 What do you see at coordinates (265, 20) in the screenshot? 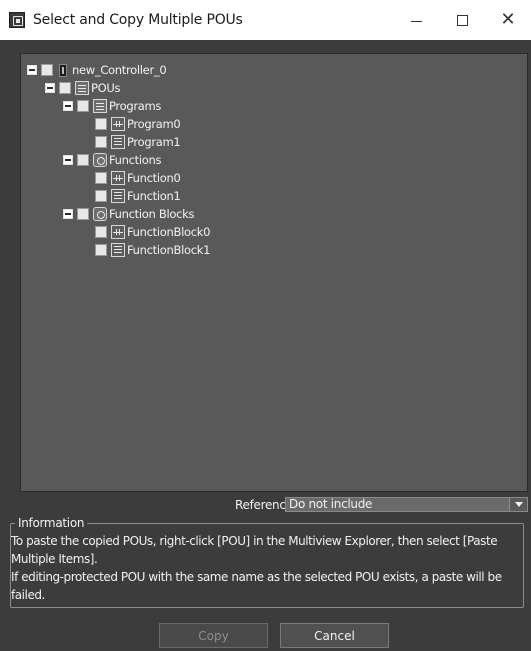
I see `title-bar: Select and Copy Multiple POUs ✕` at bounding box center [265, 20].